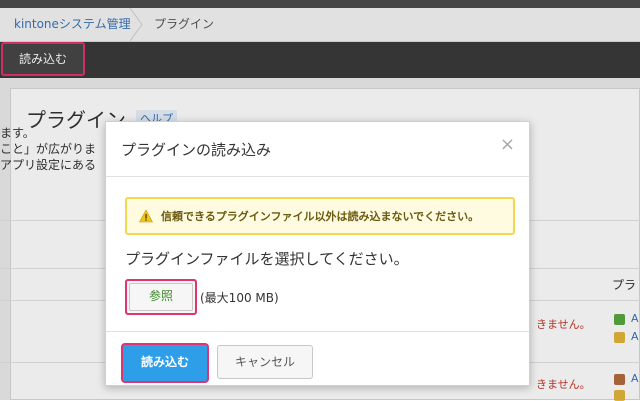 The height and width of the screenshot is (401, 640). Describe the element at coordinates (267, 259) in the screenshot. I see `instruction-text: プラグインファイルを選択してください。` at that location.